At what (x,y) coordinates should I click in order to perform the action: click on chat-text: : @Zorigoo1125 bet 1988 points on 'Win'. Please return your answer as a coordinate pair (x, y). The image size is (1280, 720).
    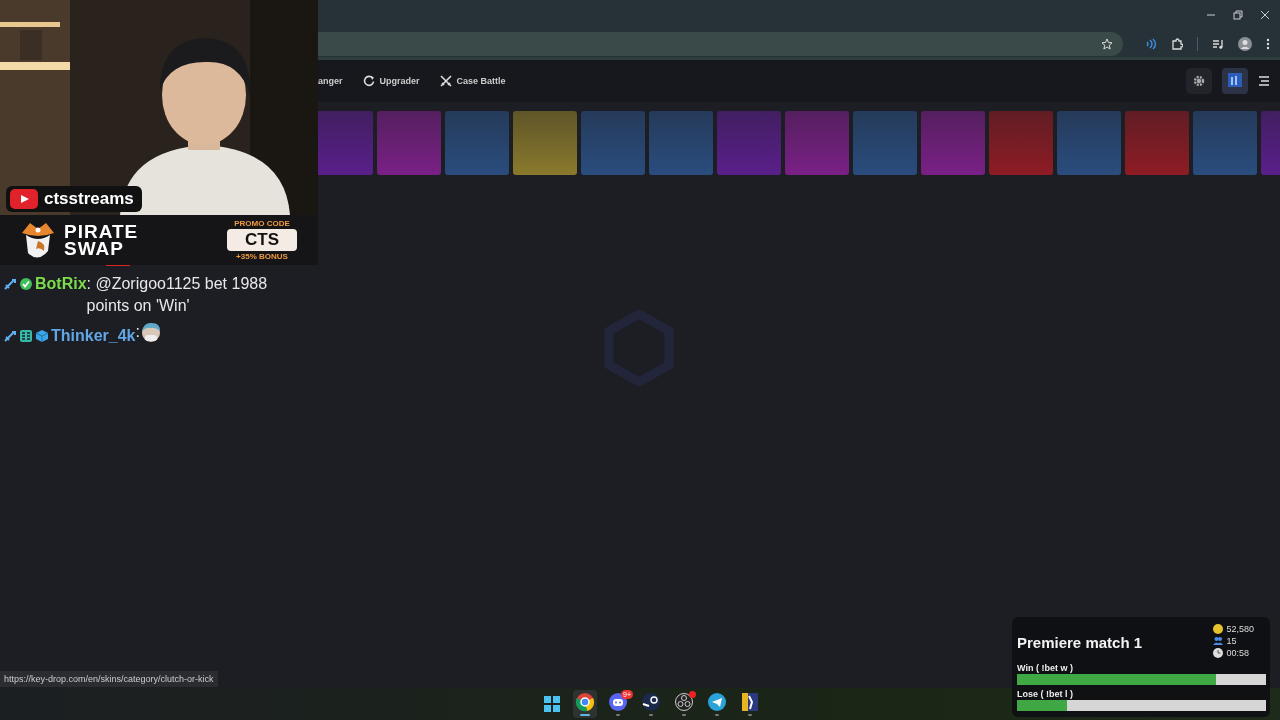
    Looking at the image, I should click on (177, 295).